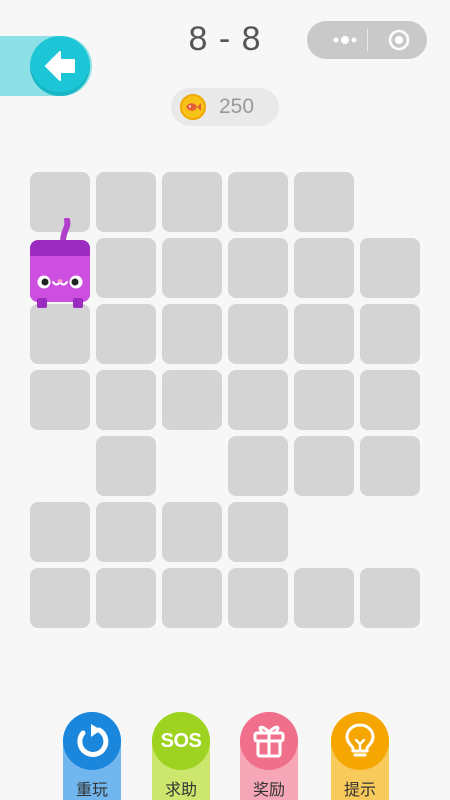  I want to click on hint-label: 提示, so click(359, 789).